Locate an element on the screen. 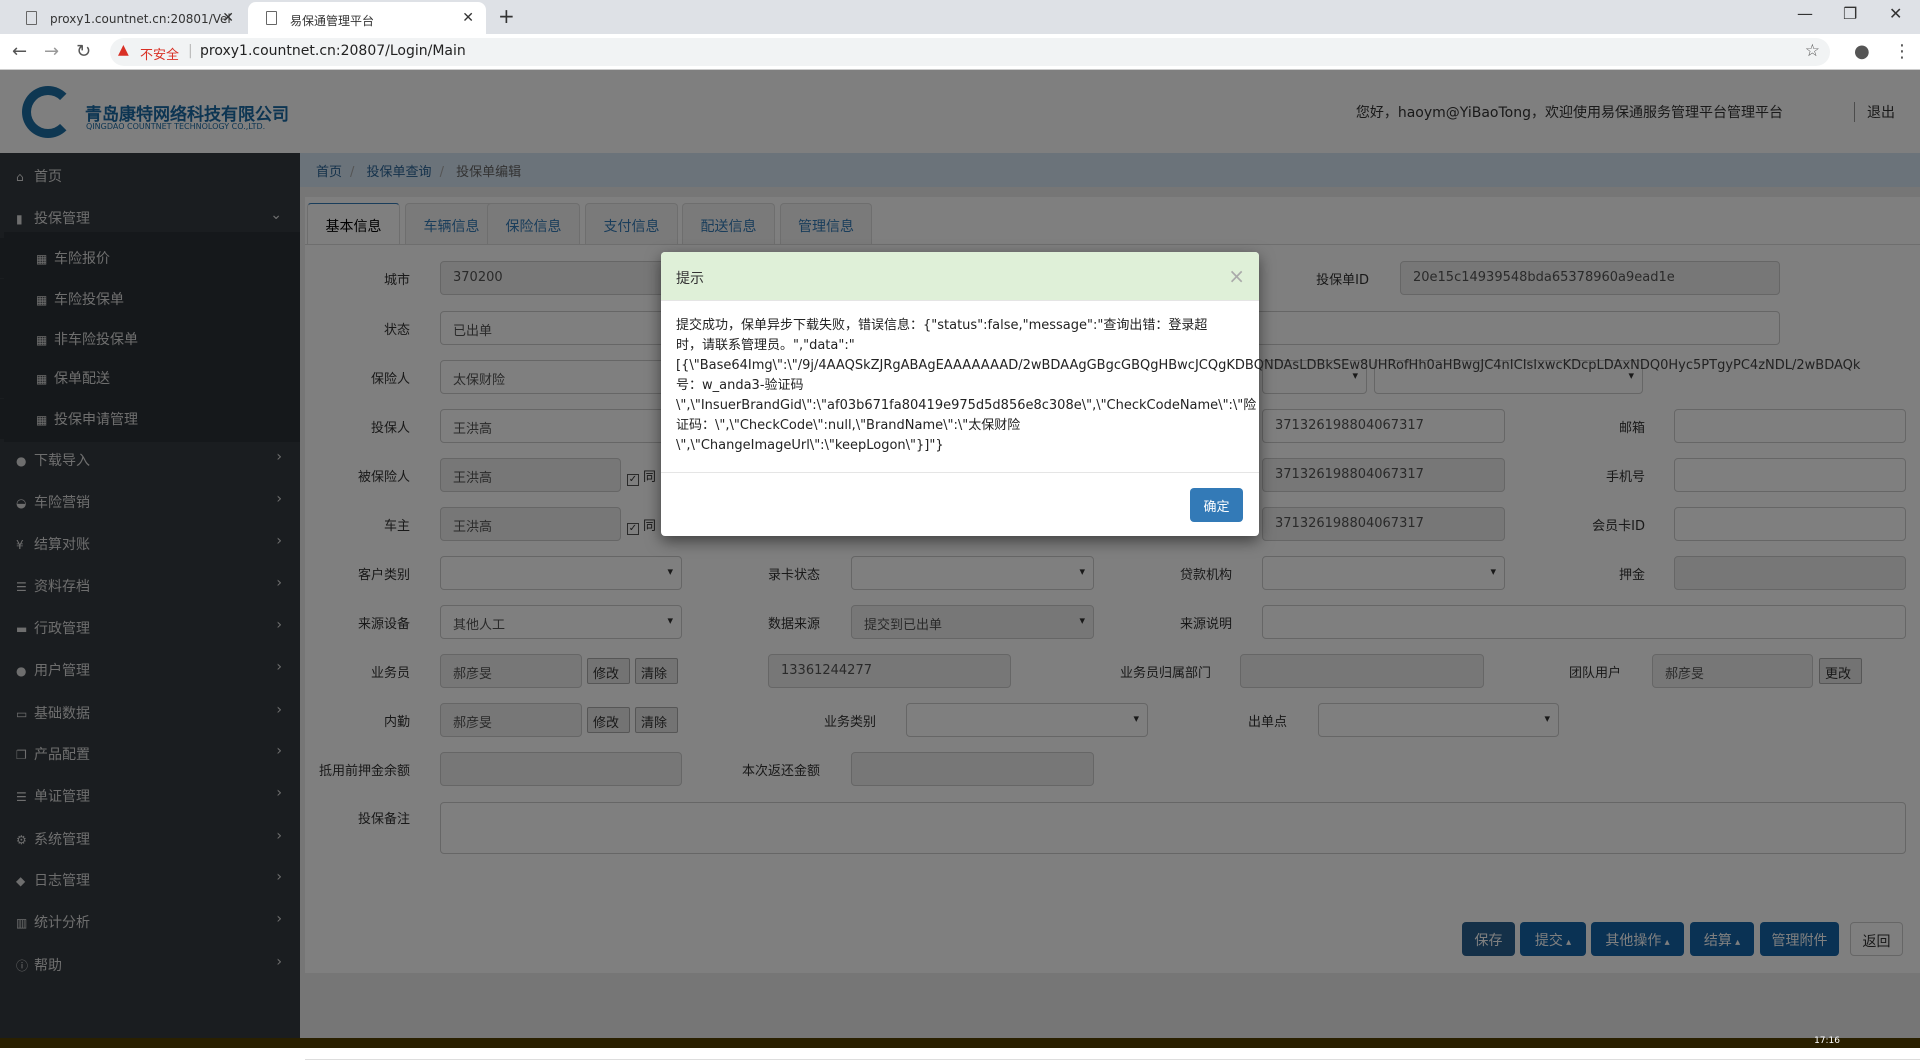 The height and width of the screenshot is (1060, 1920). close-window-button: ✕ is located at coordinates (1895, 13).